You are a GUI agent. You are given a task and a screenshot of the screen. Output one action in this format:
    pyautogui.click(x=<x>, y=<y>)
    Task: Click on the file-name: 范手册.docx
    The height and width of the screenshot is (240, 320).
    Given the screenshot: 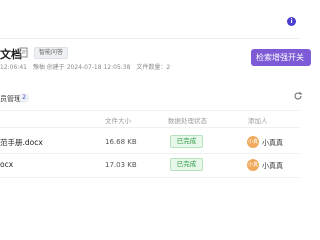 What is the action you would take?
    pyautogui.click(x=21, y=142)
    